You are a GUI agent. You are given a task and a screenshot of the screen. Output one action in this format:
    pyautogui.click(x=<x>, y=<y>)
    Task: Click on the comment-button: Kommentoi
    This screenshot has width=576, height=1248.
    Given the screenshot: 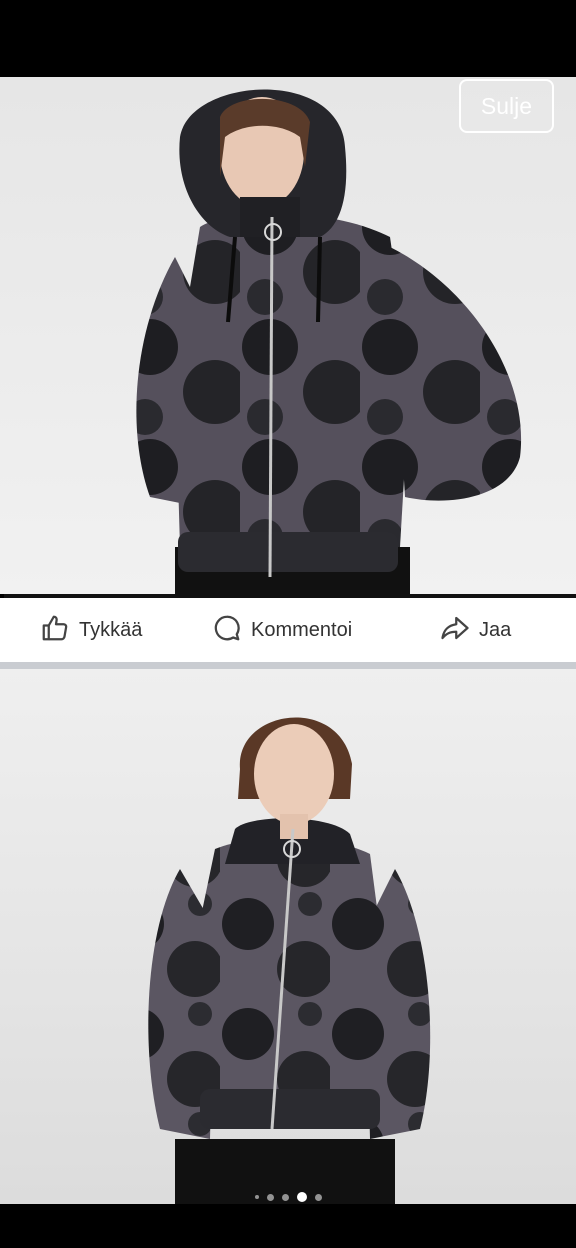 What is the action you would take?
    pyautogui.click(x=282, y=630)
    